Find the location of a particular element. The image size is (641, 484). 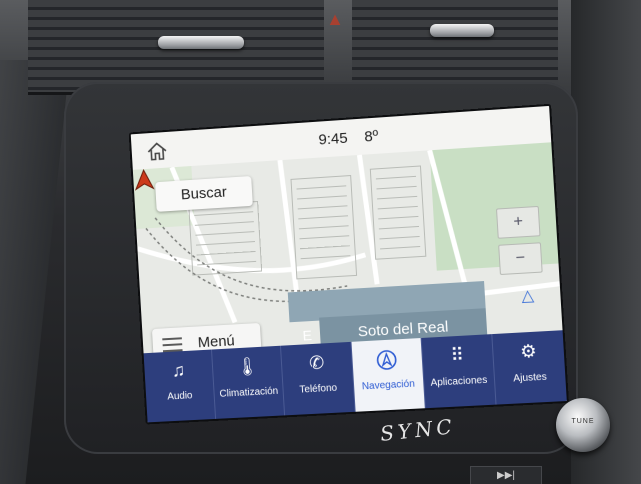

compass-icon: △ is located at coordinates (528, 298).